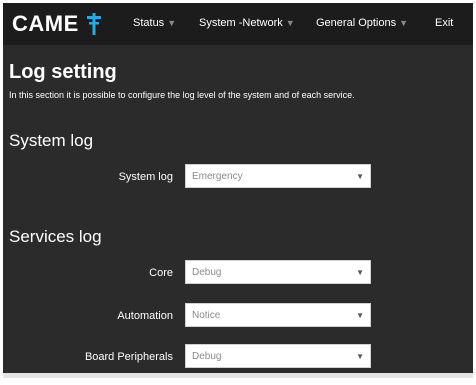  I want to click on came-logo-mark-icon, so click(93, 24).